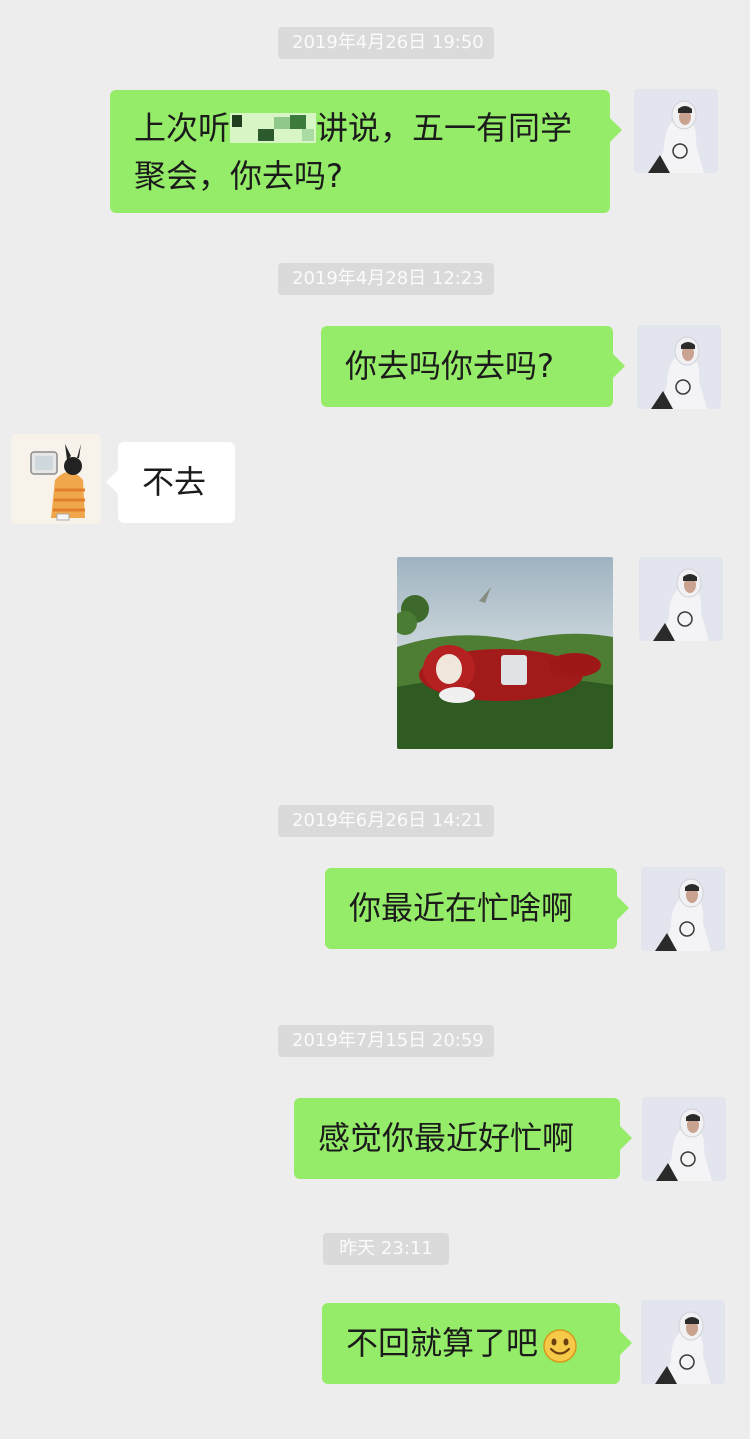 Image resolution: width=750 pixels, height=1439 pixels. I want to click on message-text: 感觉你最近好忙啊, so click(446, 1138).